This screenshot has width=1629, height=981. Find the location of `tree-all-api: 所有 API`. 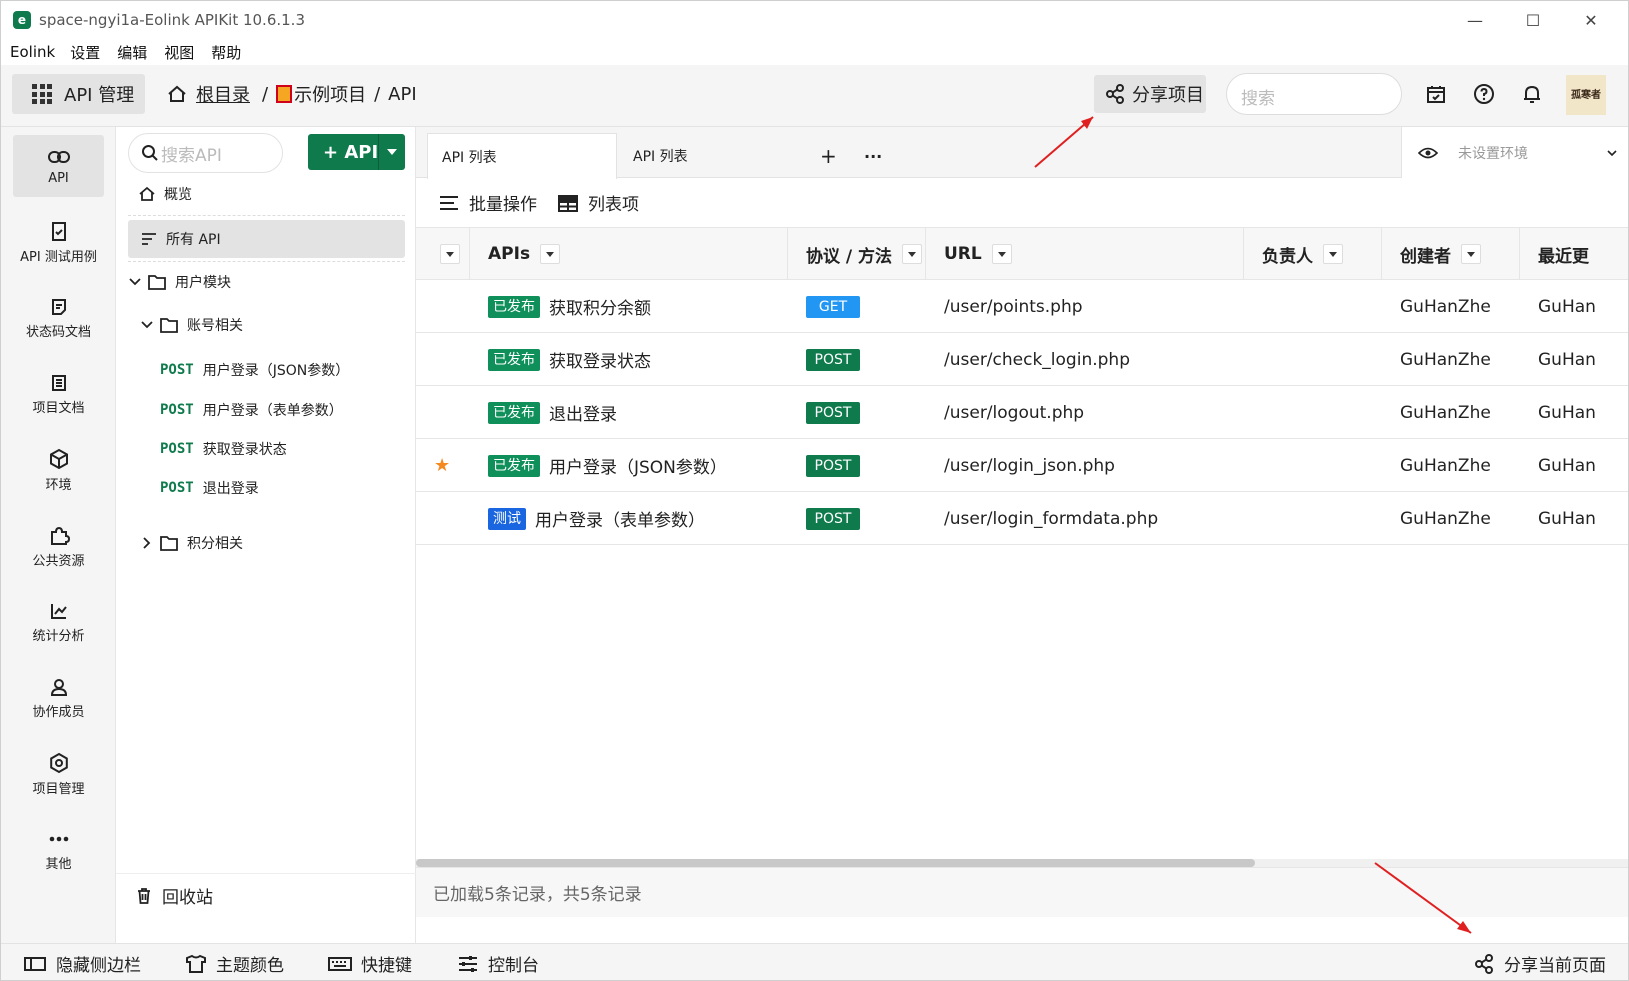

tree-all-api: 所有 API is located at coordinates (266, 239).